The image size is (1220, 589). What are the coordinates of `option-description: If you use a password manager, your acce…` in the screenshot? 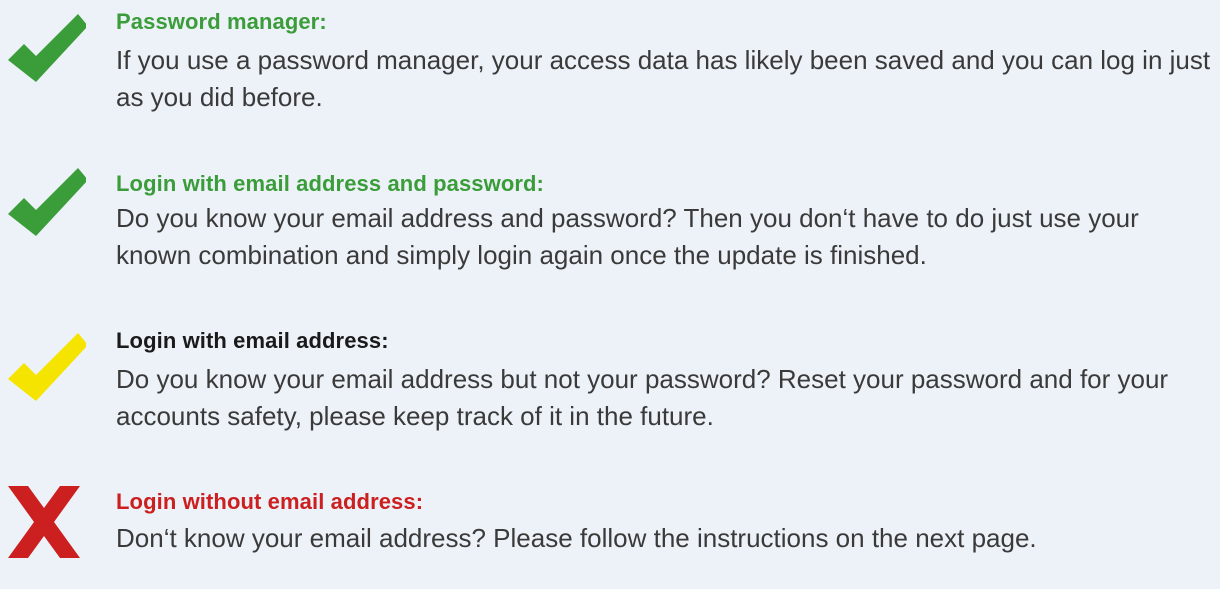 It's located at (663, 78).